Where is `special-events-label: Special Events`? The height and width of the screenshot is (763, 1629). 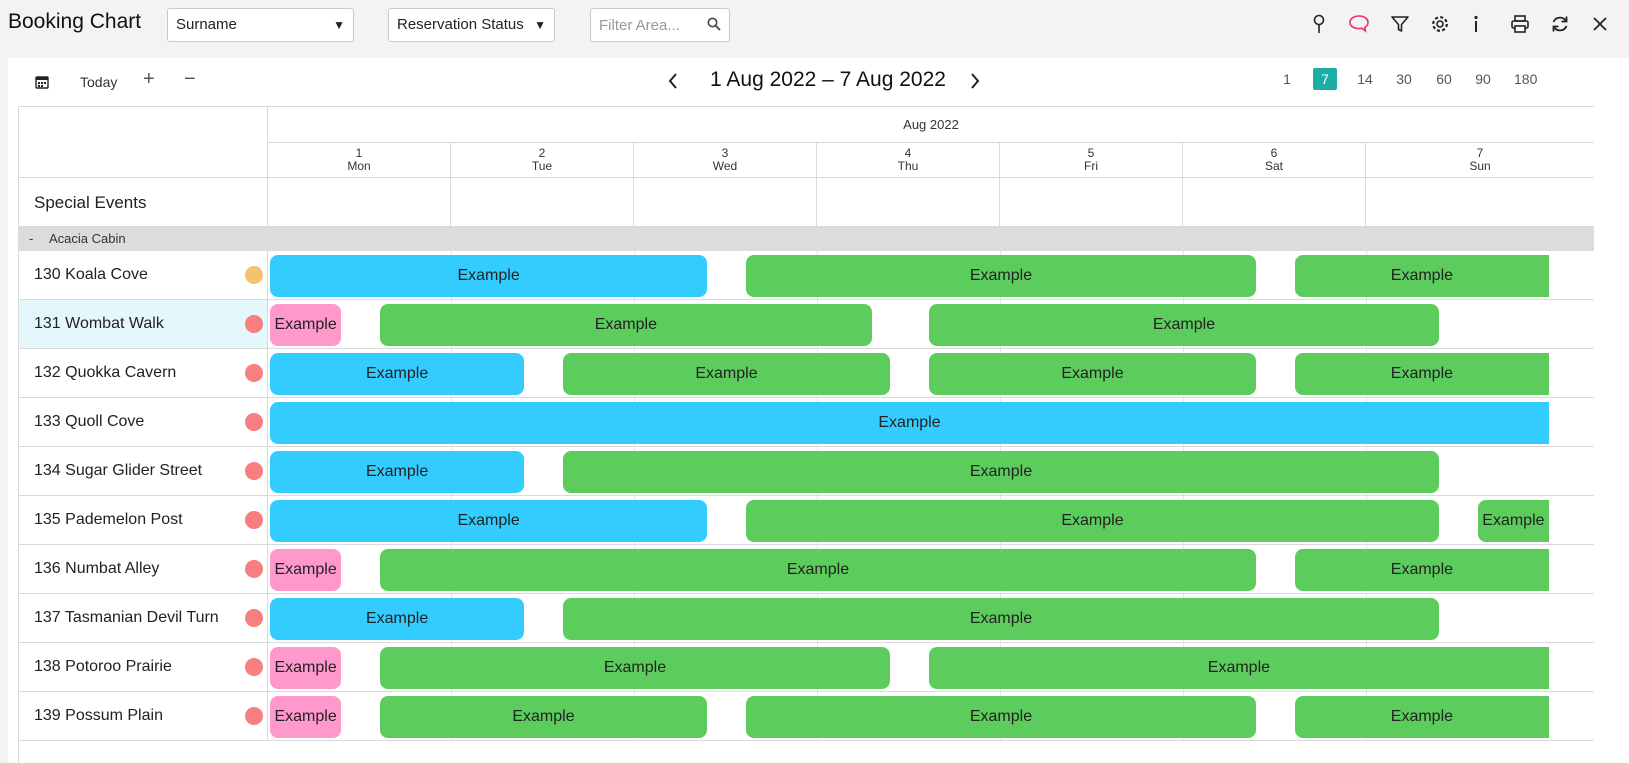
special-events-label: Special Events is located at coordinates (143, 202).